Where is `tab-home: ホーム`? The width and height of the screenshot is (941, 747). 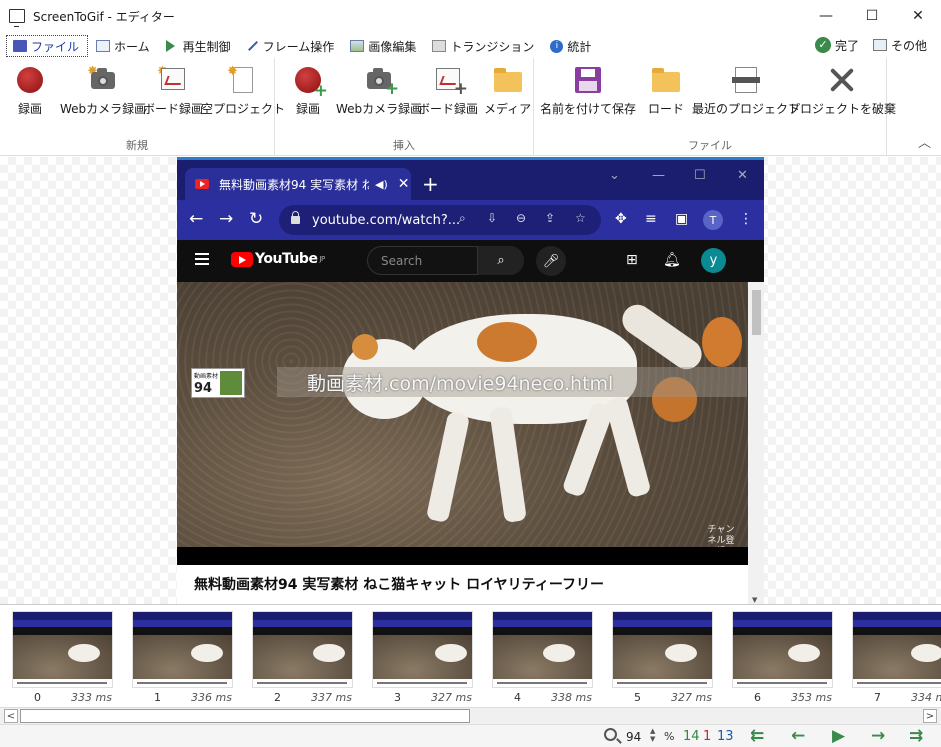 tab-home: ホーム is located at coordinates (124, 46).